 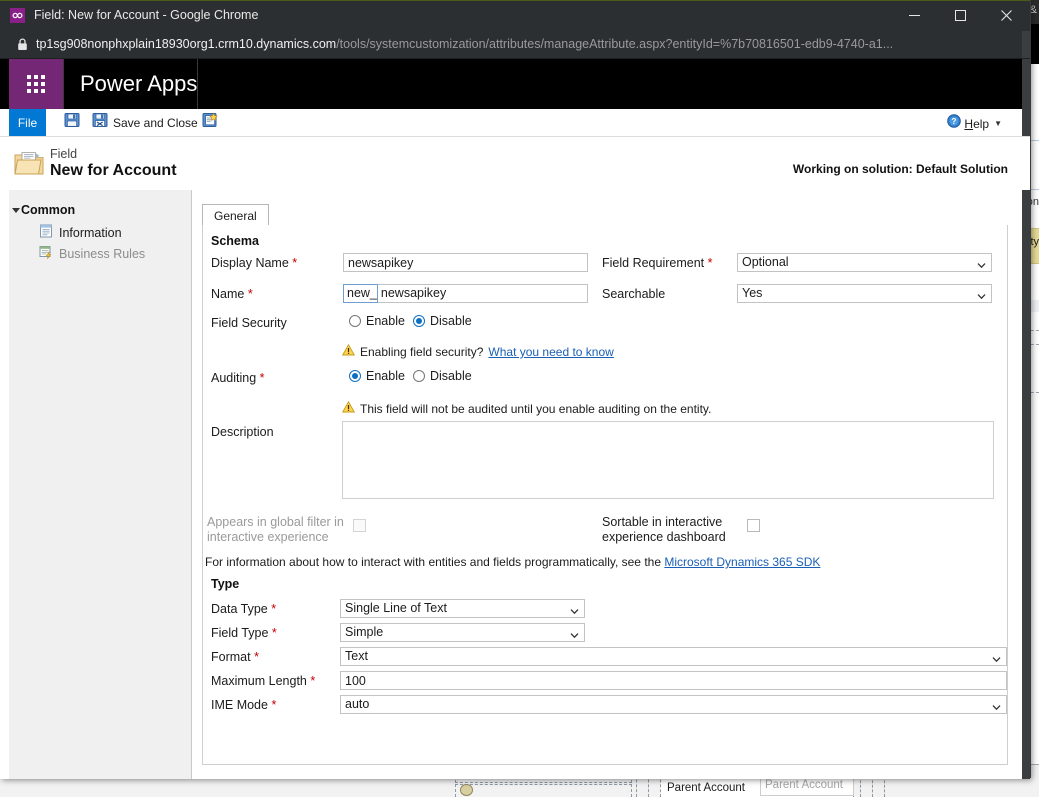 I want to click on radio-unselected-icon, so click(x=355, y=321).